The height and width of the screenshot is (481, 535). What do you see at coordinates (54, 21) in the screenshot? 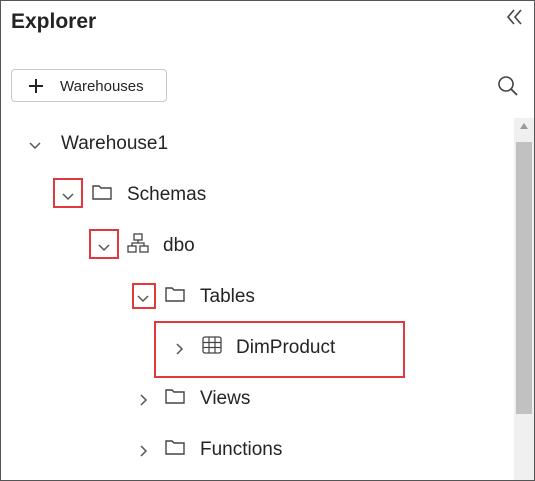
I see `panel-title: Explorer` at bounding box center [54, 21].